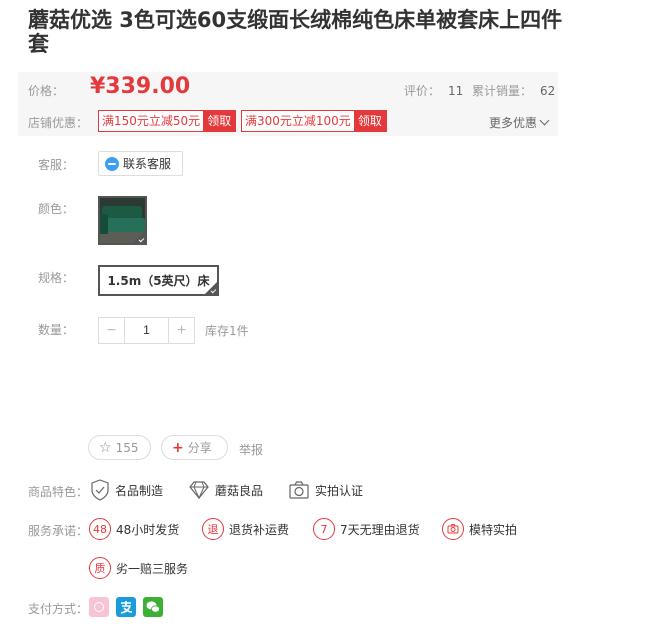 Image resolution: width=655 pixels, height=626 pixels. Describe the element at coordinates (324, 529) in the screenshot. I see `seven-day-icon: 7` at that location.